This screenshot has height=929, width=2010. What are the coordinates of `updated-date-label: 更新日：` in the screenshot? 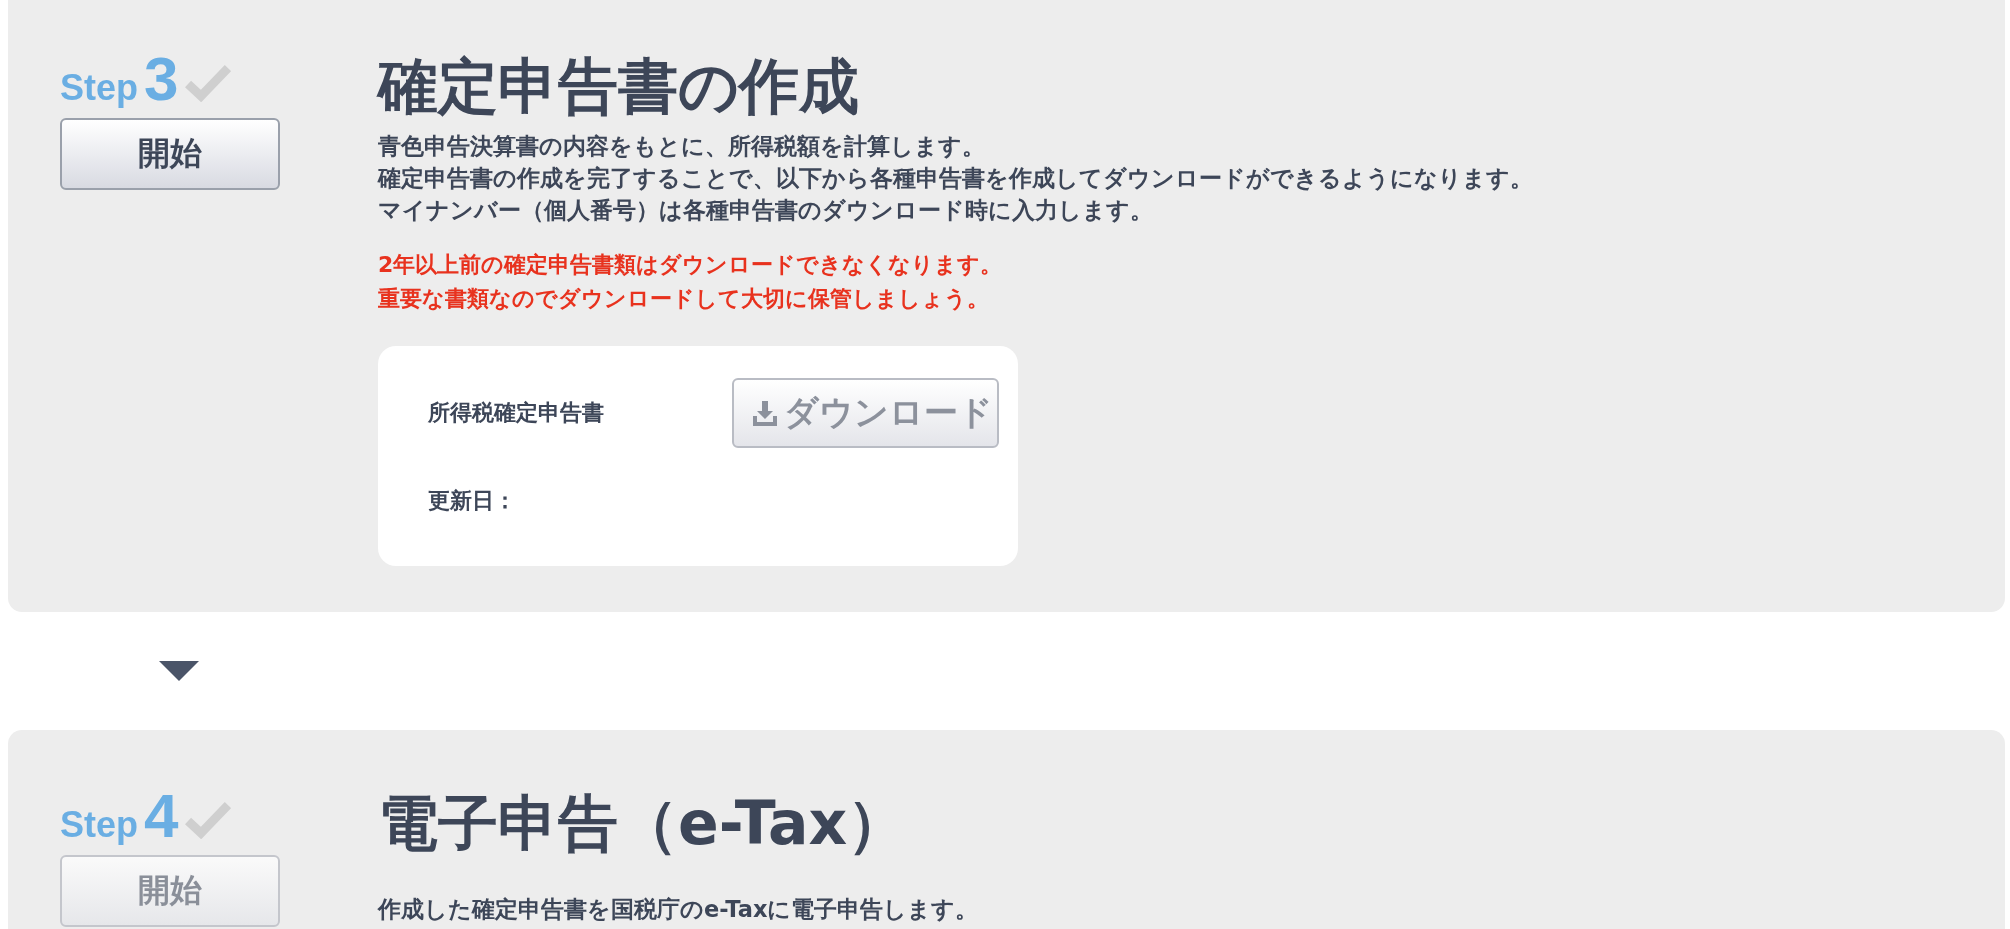 It's located at (472, 501).